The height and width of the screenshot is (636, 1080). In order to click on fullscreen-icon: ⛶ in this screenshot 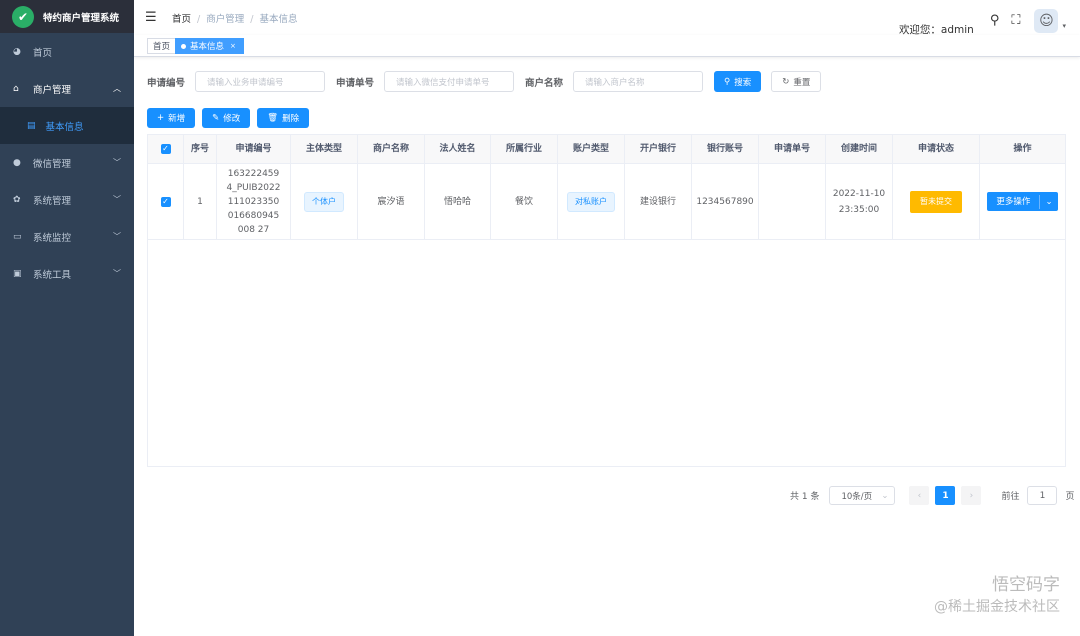, I will do `click(1015, 20)`.